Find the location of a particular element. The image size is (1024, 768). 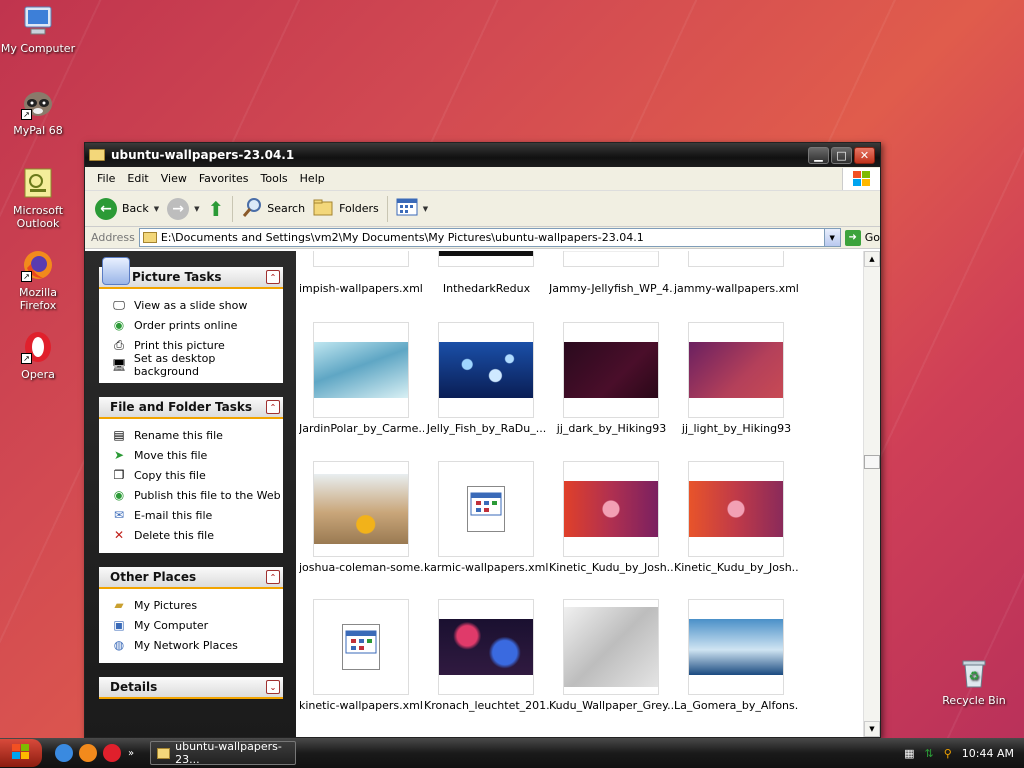

other-places-header: Other Places ⌃ is located at coordinates (191, 578).